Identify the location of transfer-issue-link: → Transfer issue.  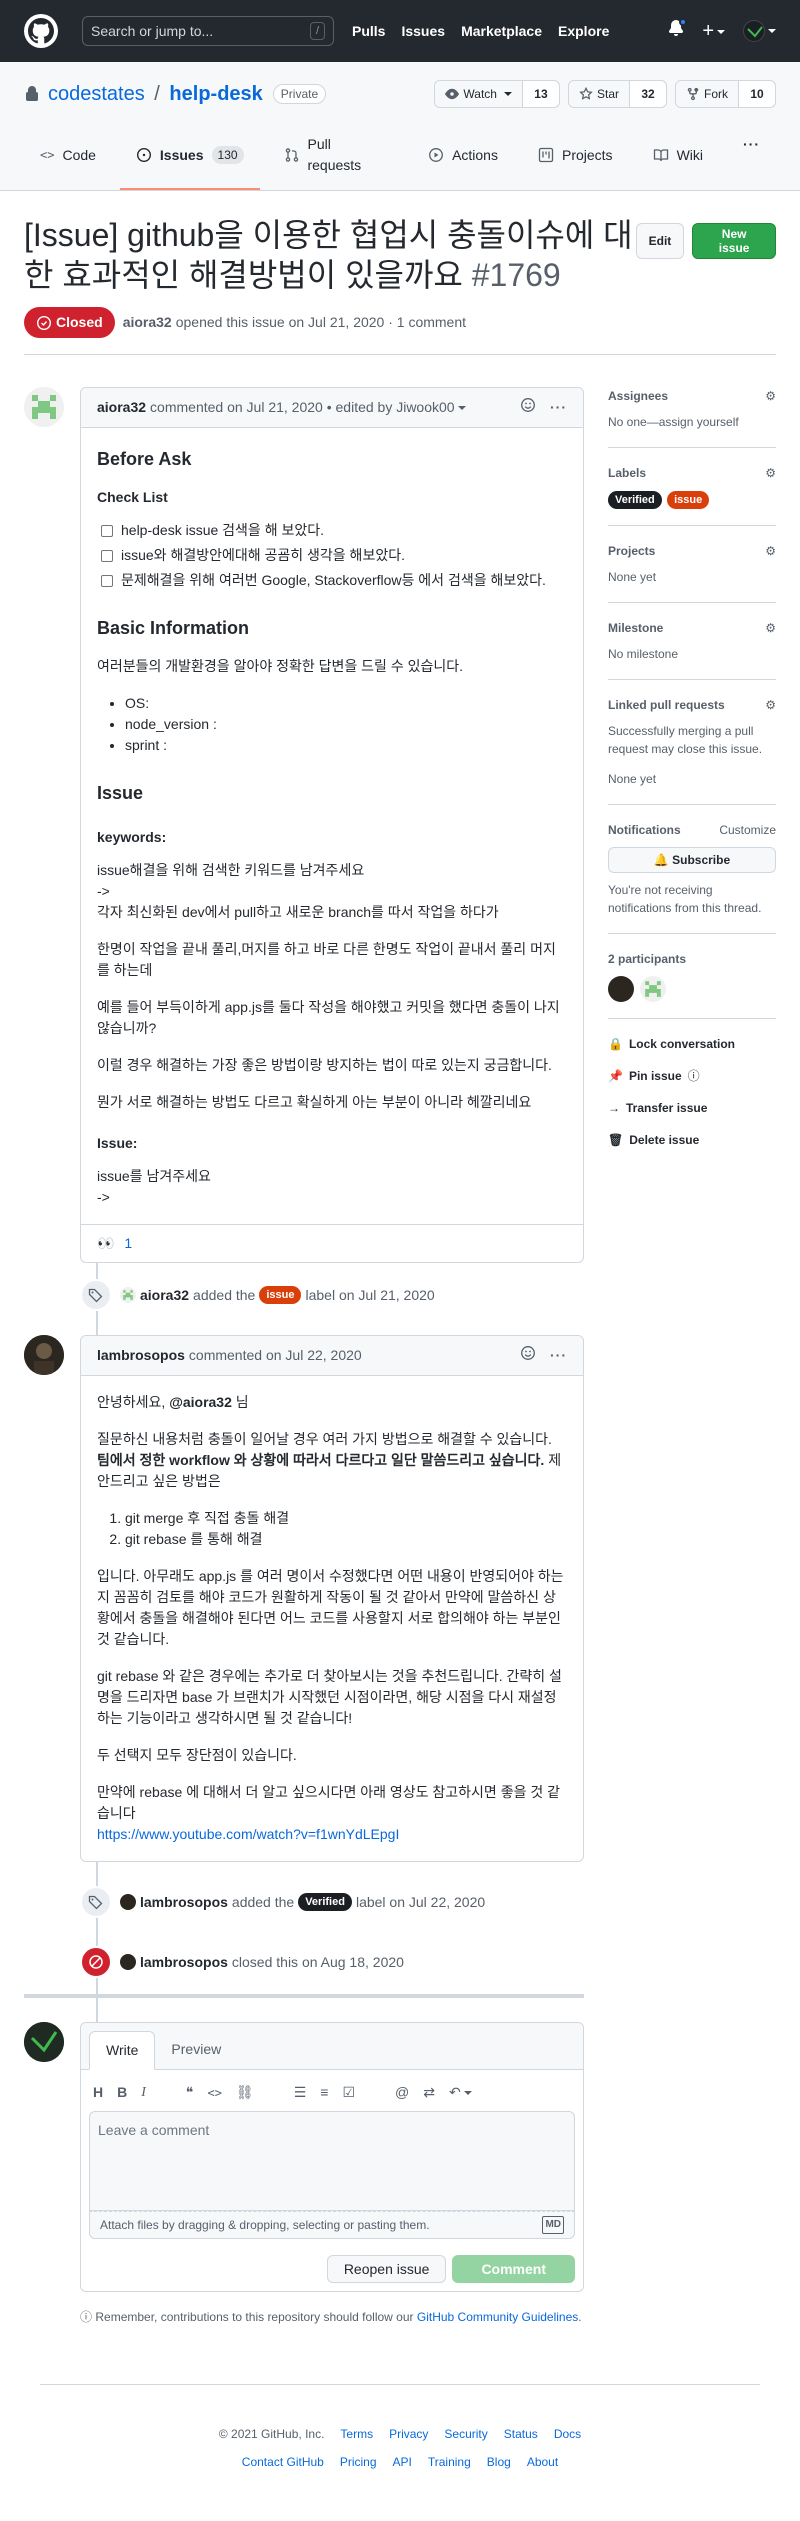
(692, 1108).